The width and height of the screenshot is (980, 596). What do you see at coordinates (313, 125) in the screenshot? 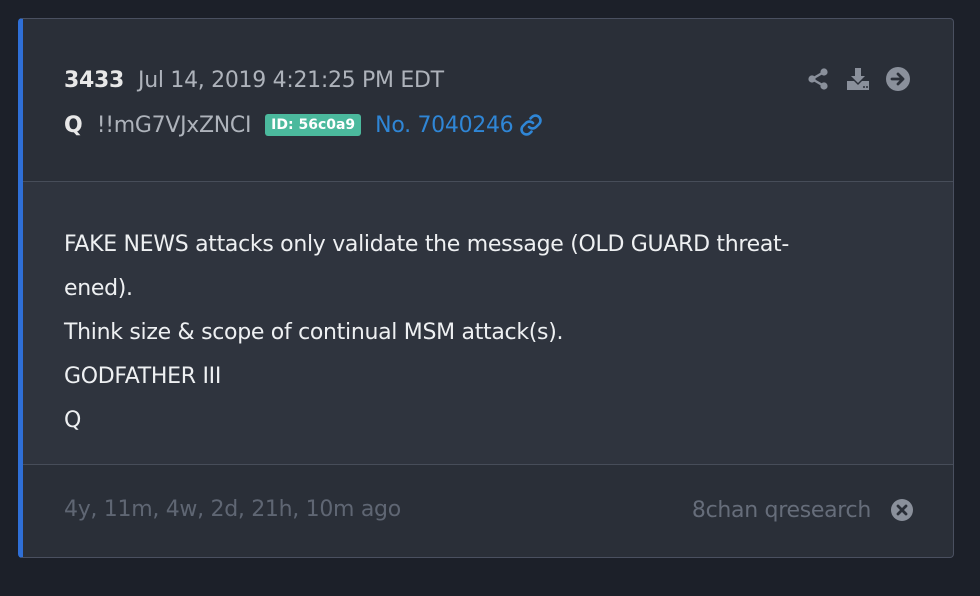
I see `id-badge: ID: 56c0a9` at bounding box center [313, 125].